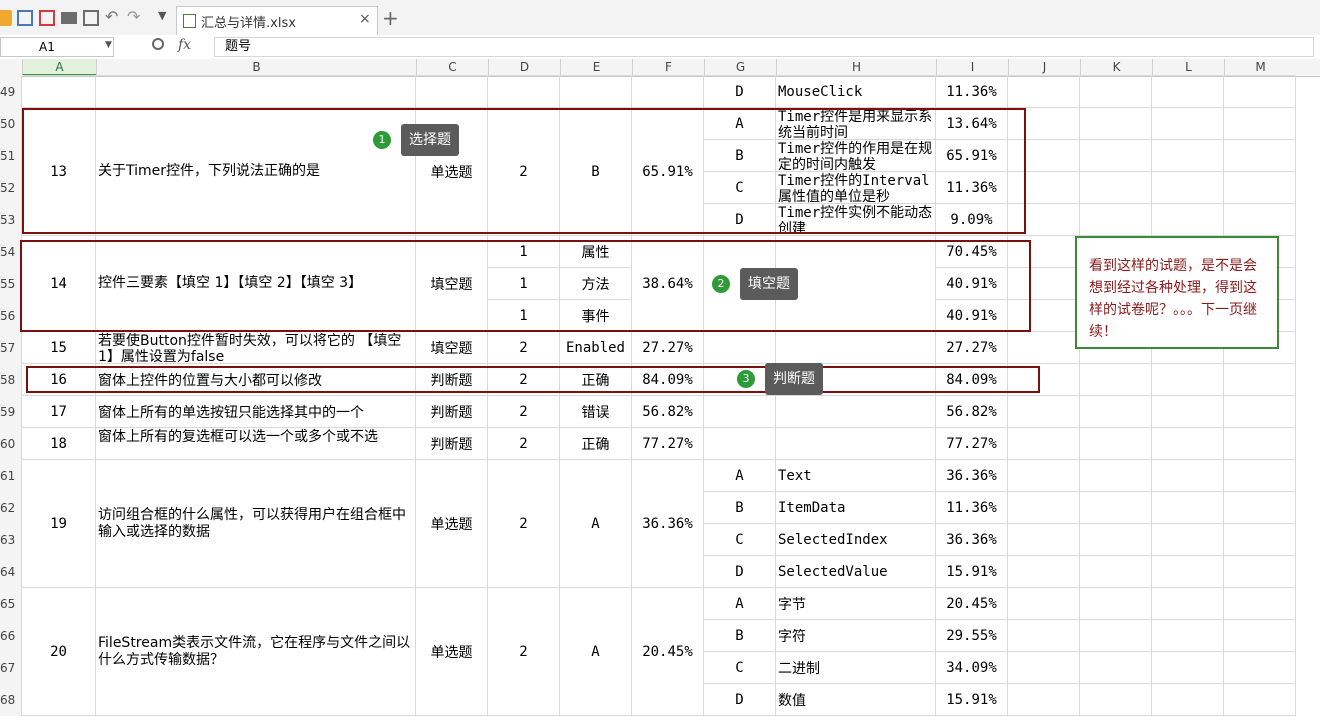 The height and width of the screenshot is (720, 1320). I want to click on cell-d-57: 2, so click(523, 347).